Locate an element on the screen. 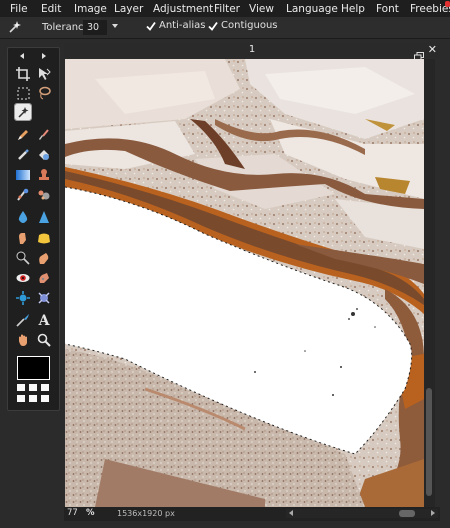  status-bar: 77 % 1536x1920 px is located at coordinates (252, 514).